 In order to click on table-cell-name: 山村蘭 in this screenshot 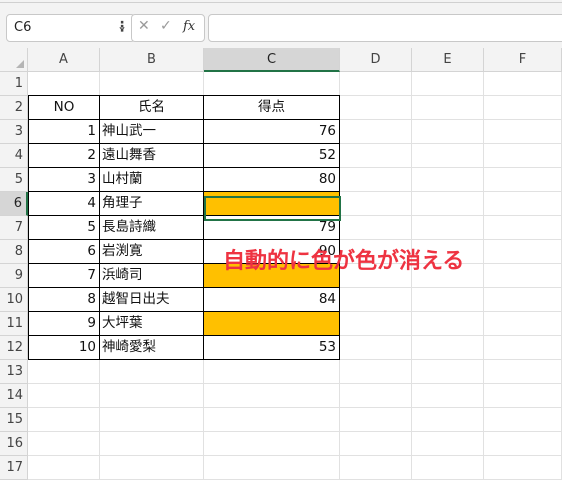, I will do `click(151, 179)`.